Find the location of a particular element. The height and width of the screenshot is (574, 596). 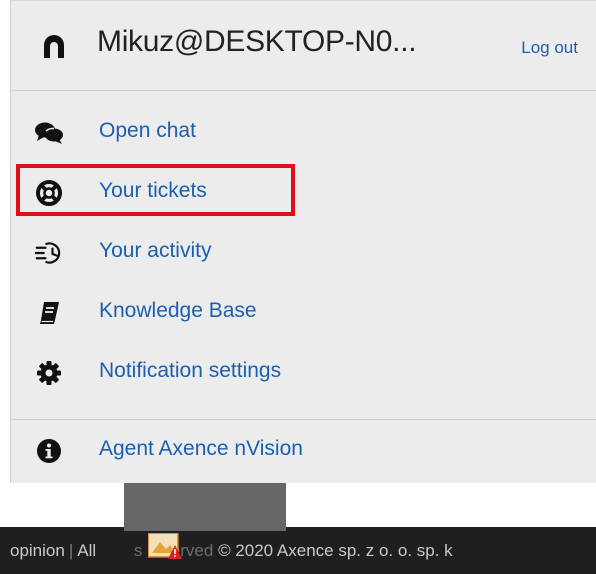

overlay-gray-block is located at coordinates (205, 507).